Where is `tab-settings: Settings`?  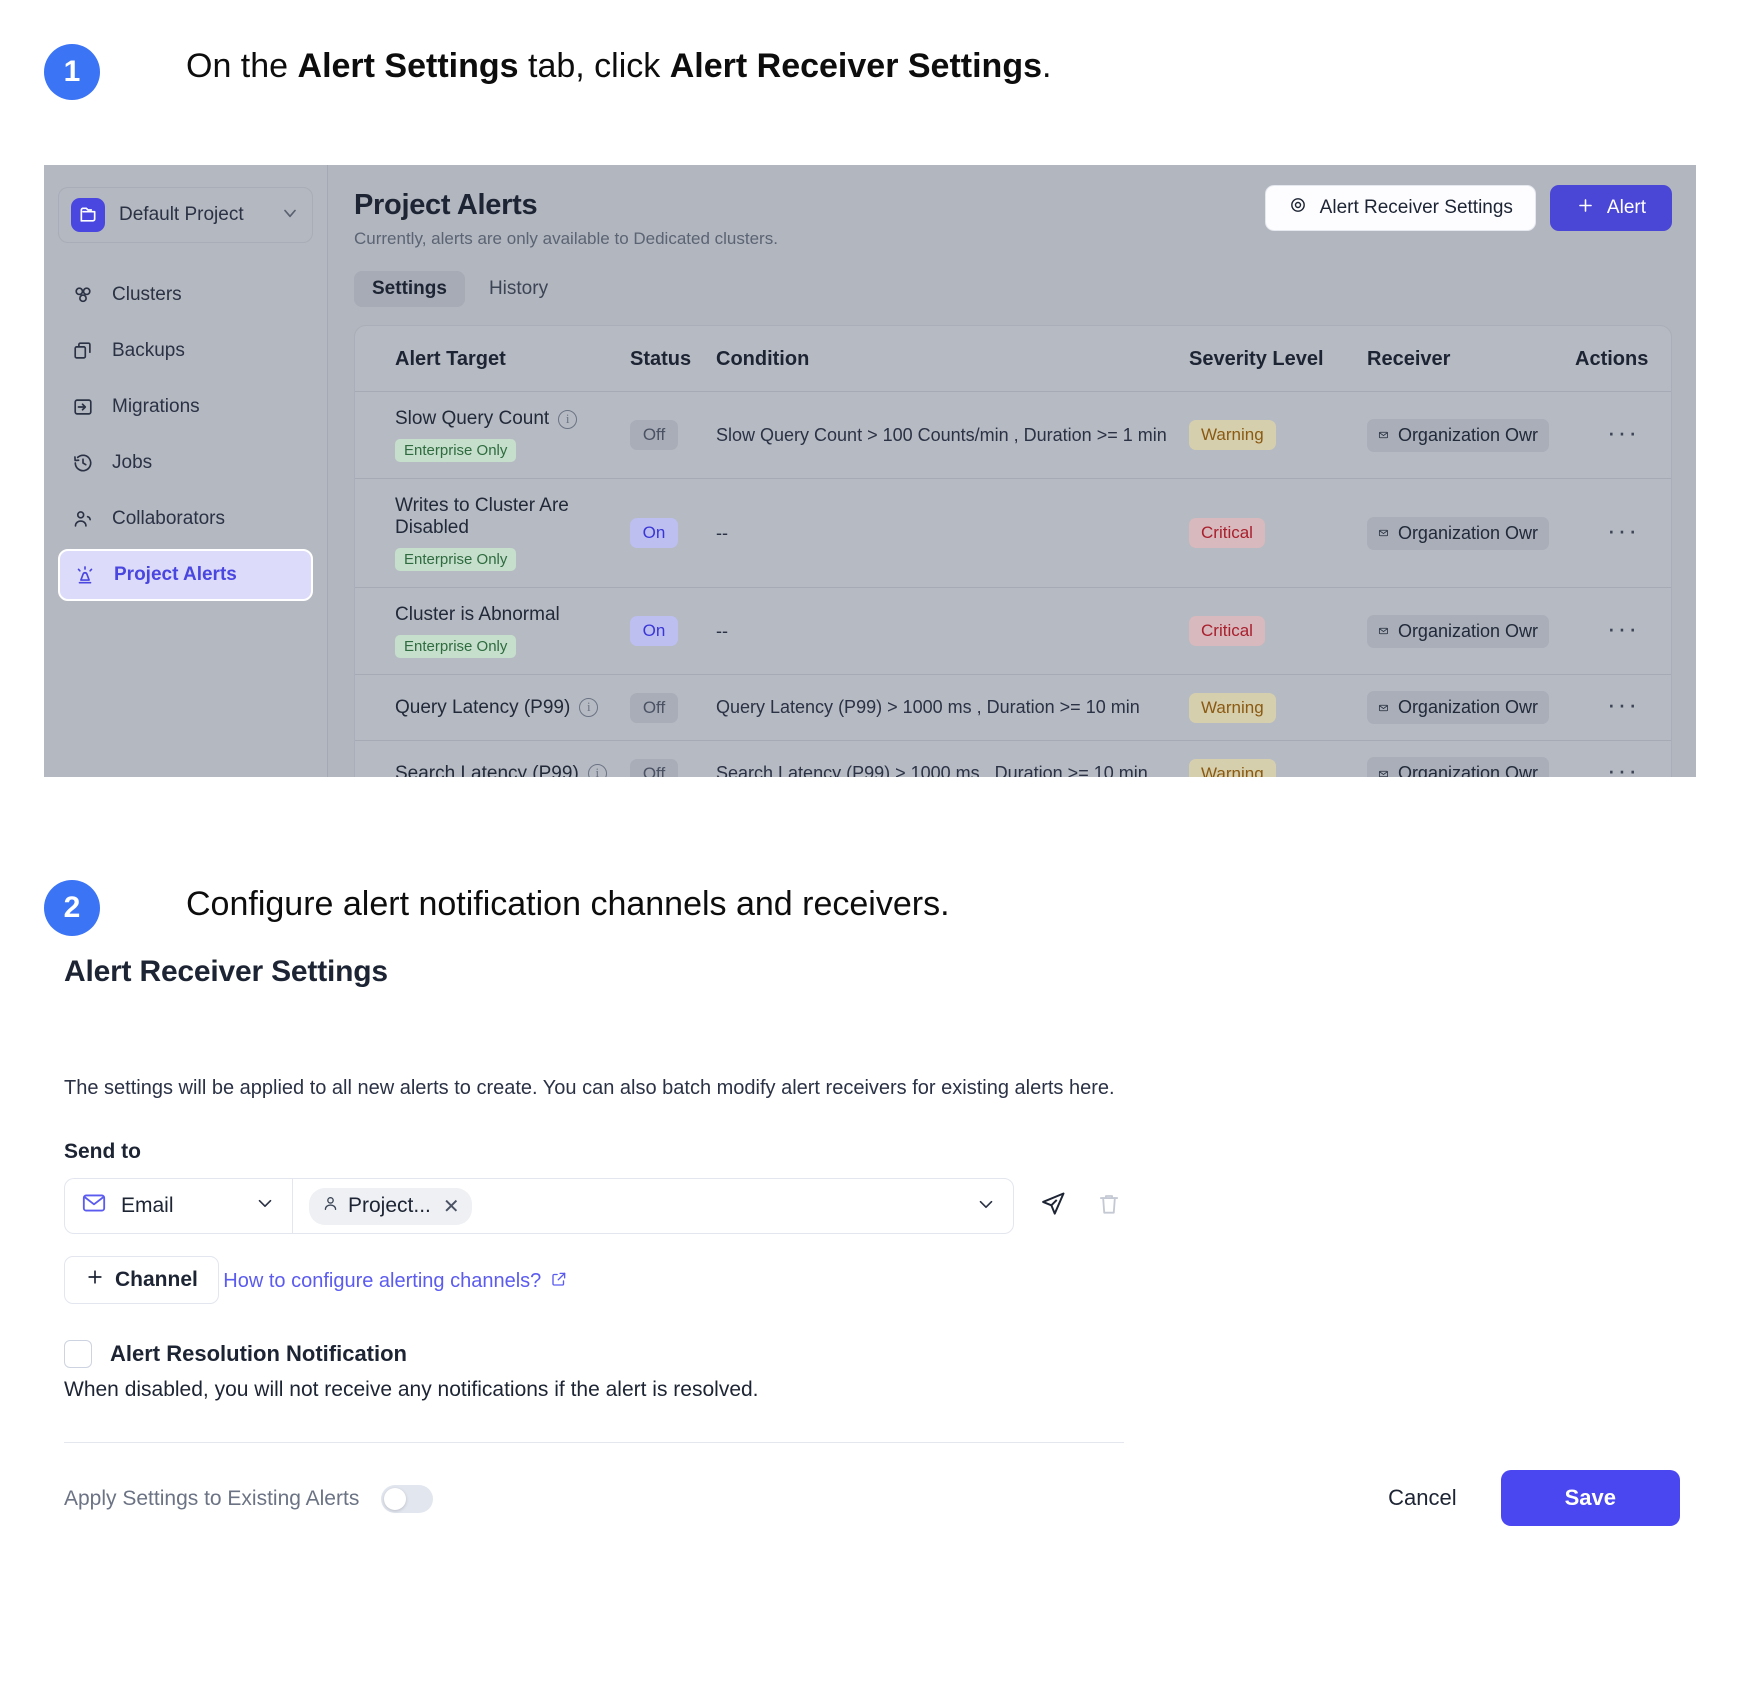 tab-settings: Settings is located at coordinates (409, 289).